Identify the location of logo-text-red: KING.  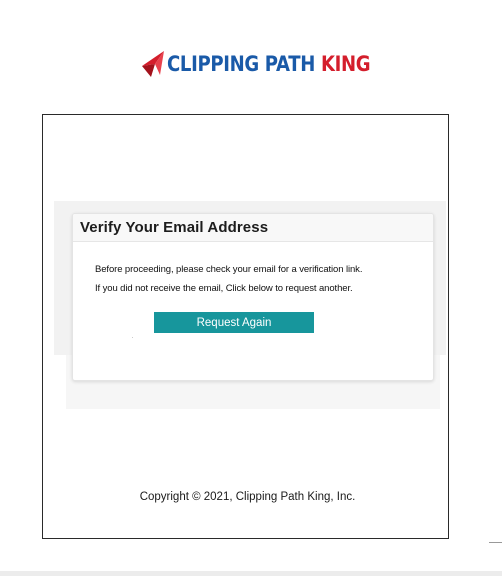
(345, 64).